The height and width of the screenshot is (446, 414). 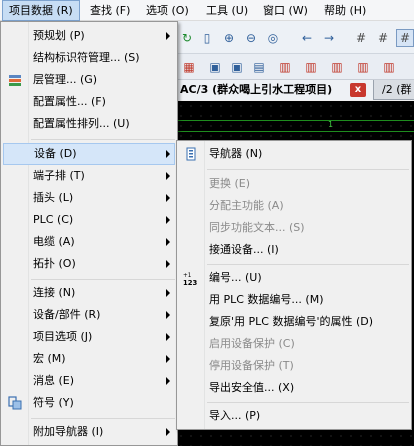 What do you see at coordinates (89, 176) in the screenshot?
I see `menu-item-terminal-strip: 端子排 (T)` at bounding box center [89, 176].